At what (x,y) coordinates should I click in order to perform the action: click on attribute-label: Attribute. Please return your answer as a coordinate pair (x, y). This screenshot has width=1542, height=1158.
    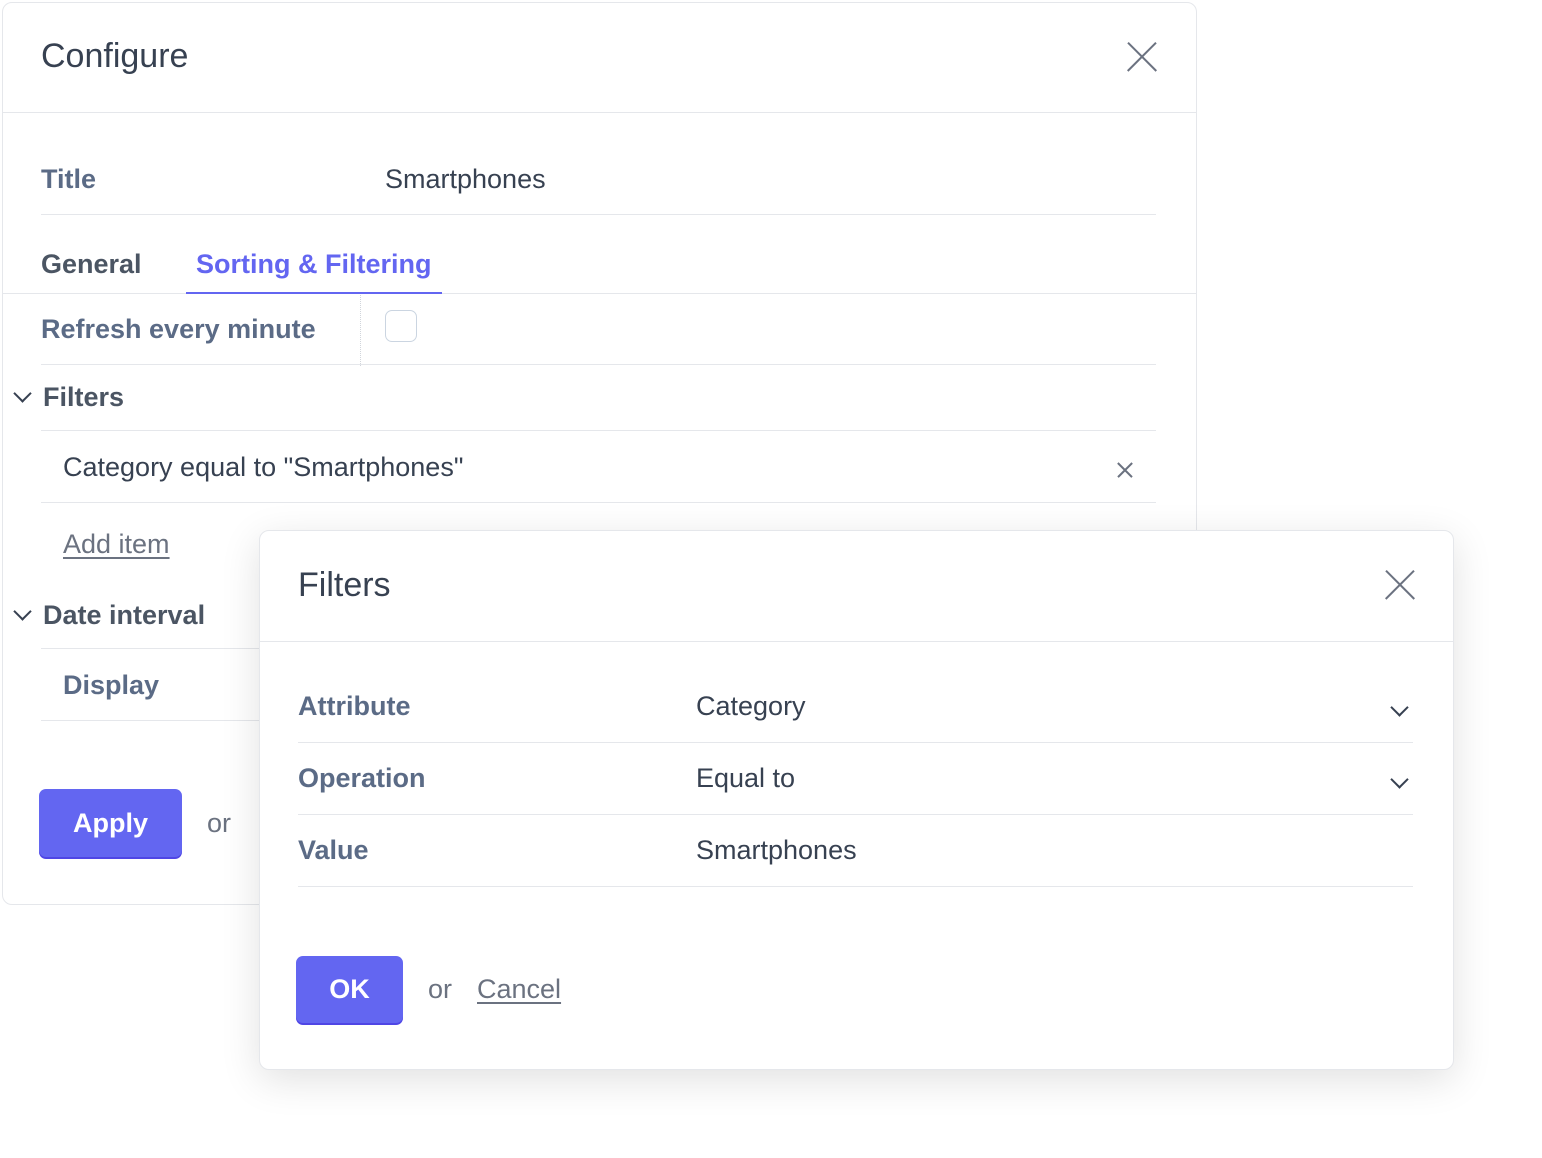
    Looking at the image, I should click on (354, 706).